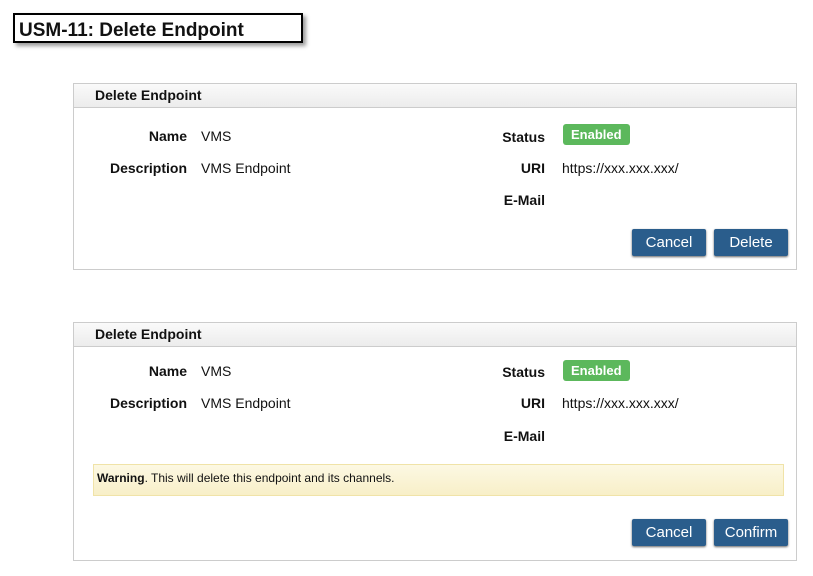 This screenshot has height=576, width=813. Describe the element at coordinates (751, 532) in the screenshot. I see `confirm-button: Confirm` at that location.